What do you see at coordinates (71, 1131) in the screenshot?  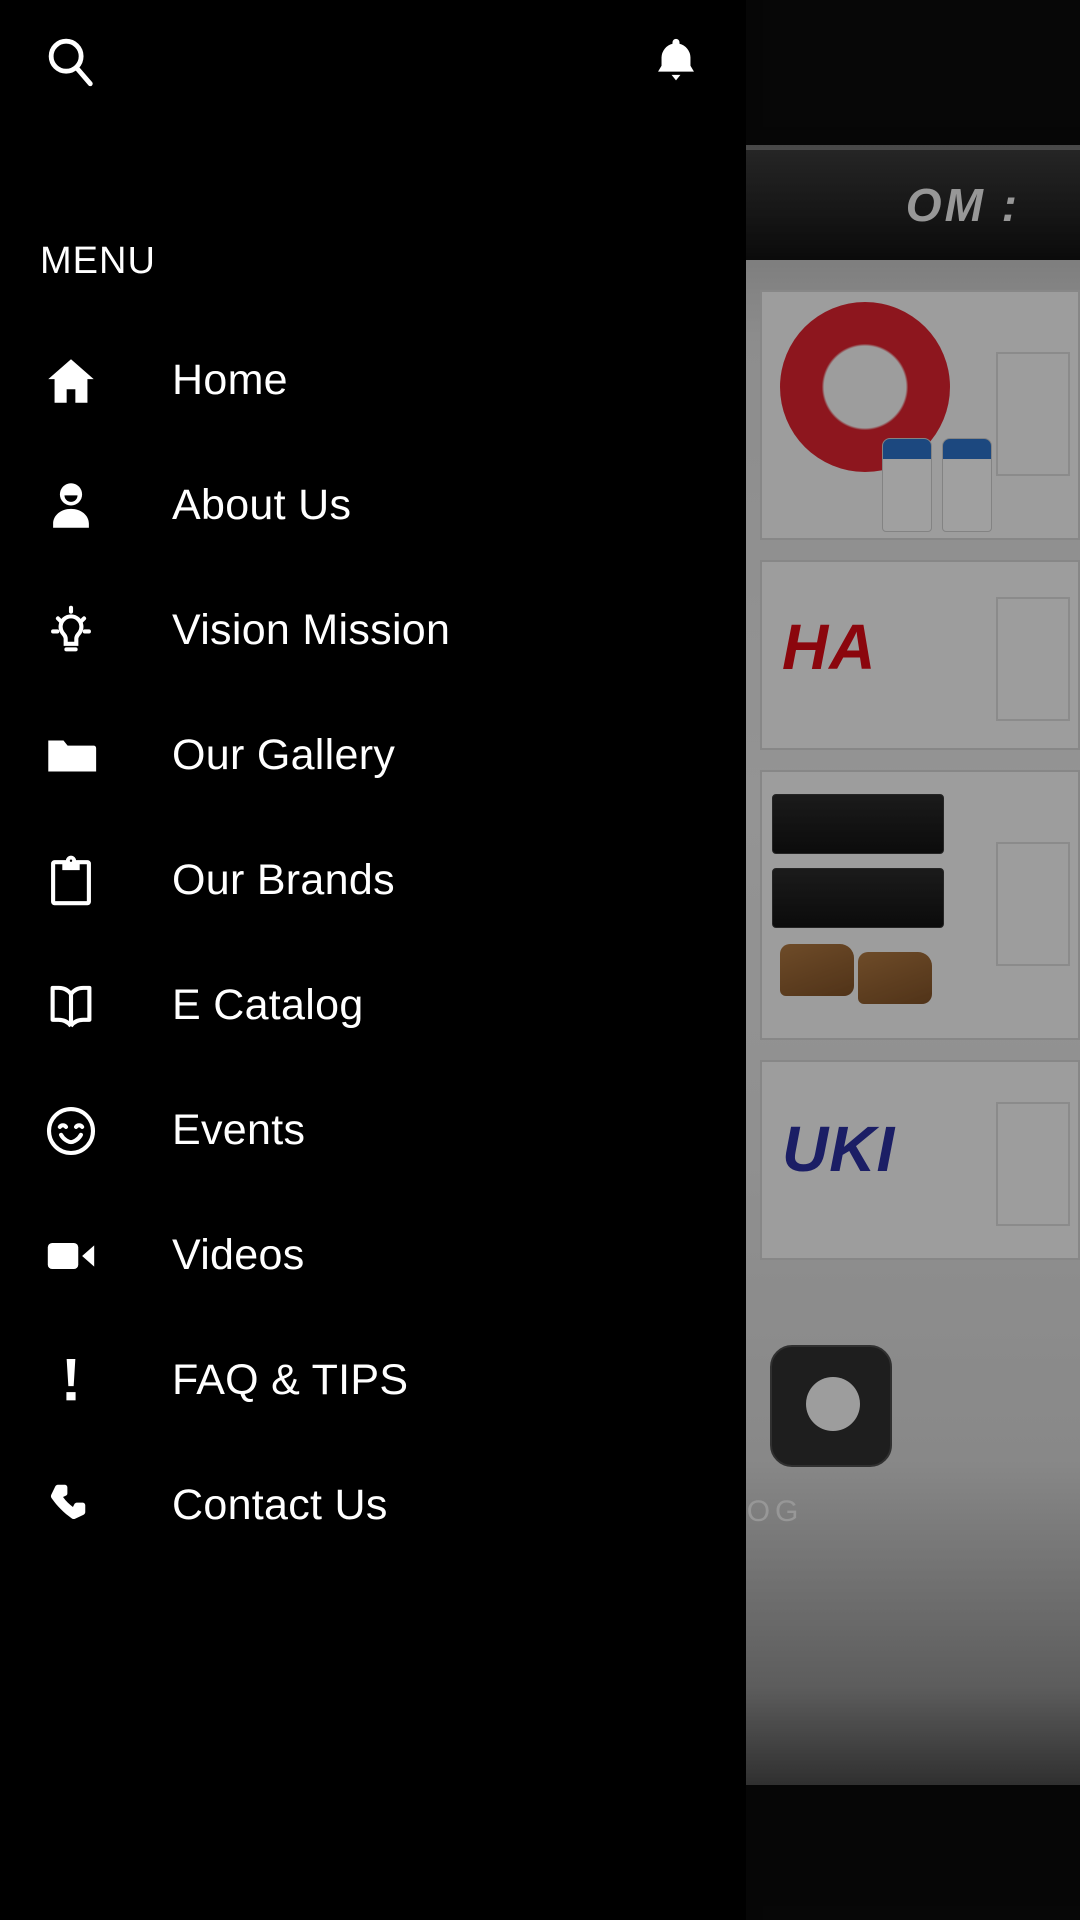 I see `smiley-icon` at bounding box center [71, 1131].